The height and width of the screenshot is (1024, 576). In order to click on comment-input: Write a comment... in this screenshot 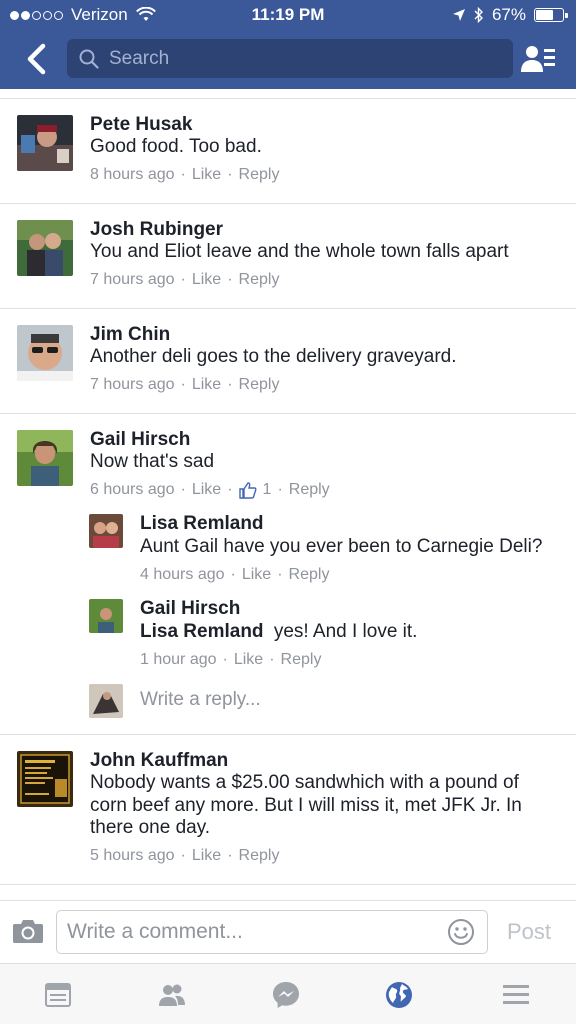, I will do `click(272, 932)`.